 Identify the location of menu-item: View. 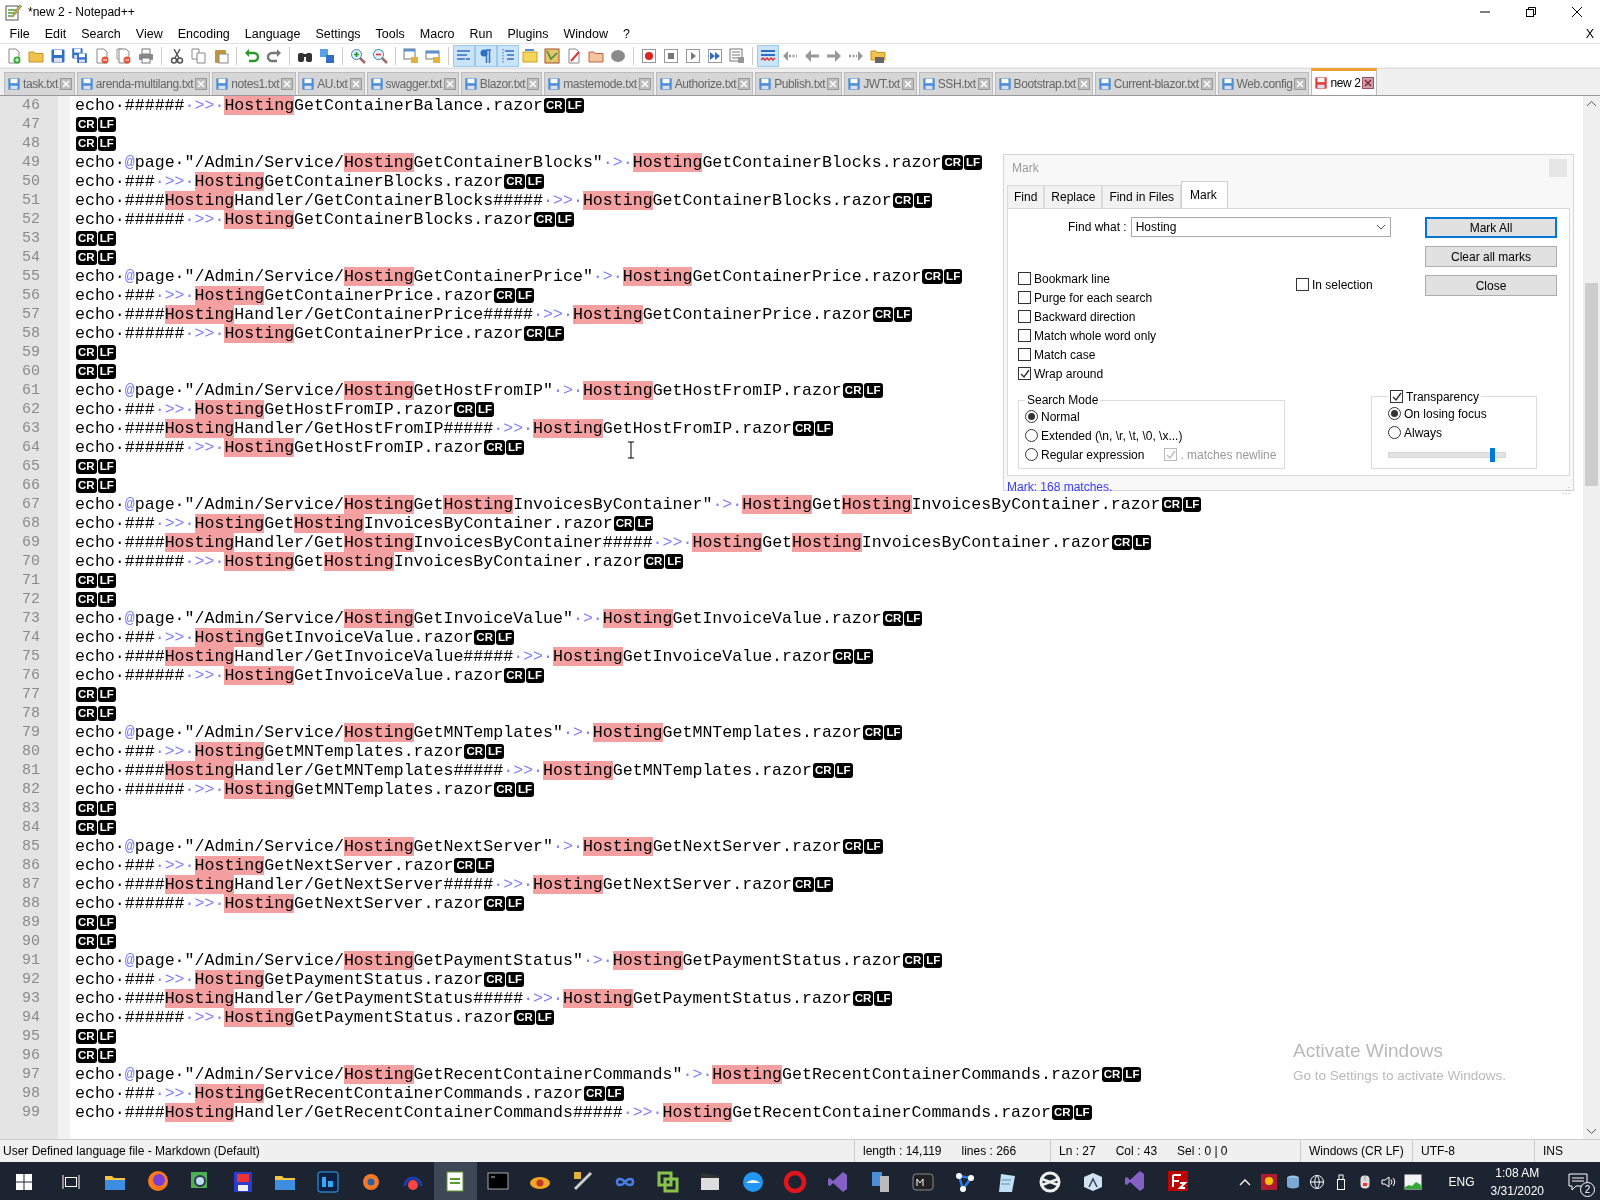
(149, 33).